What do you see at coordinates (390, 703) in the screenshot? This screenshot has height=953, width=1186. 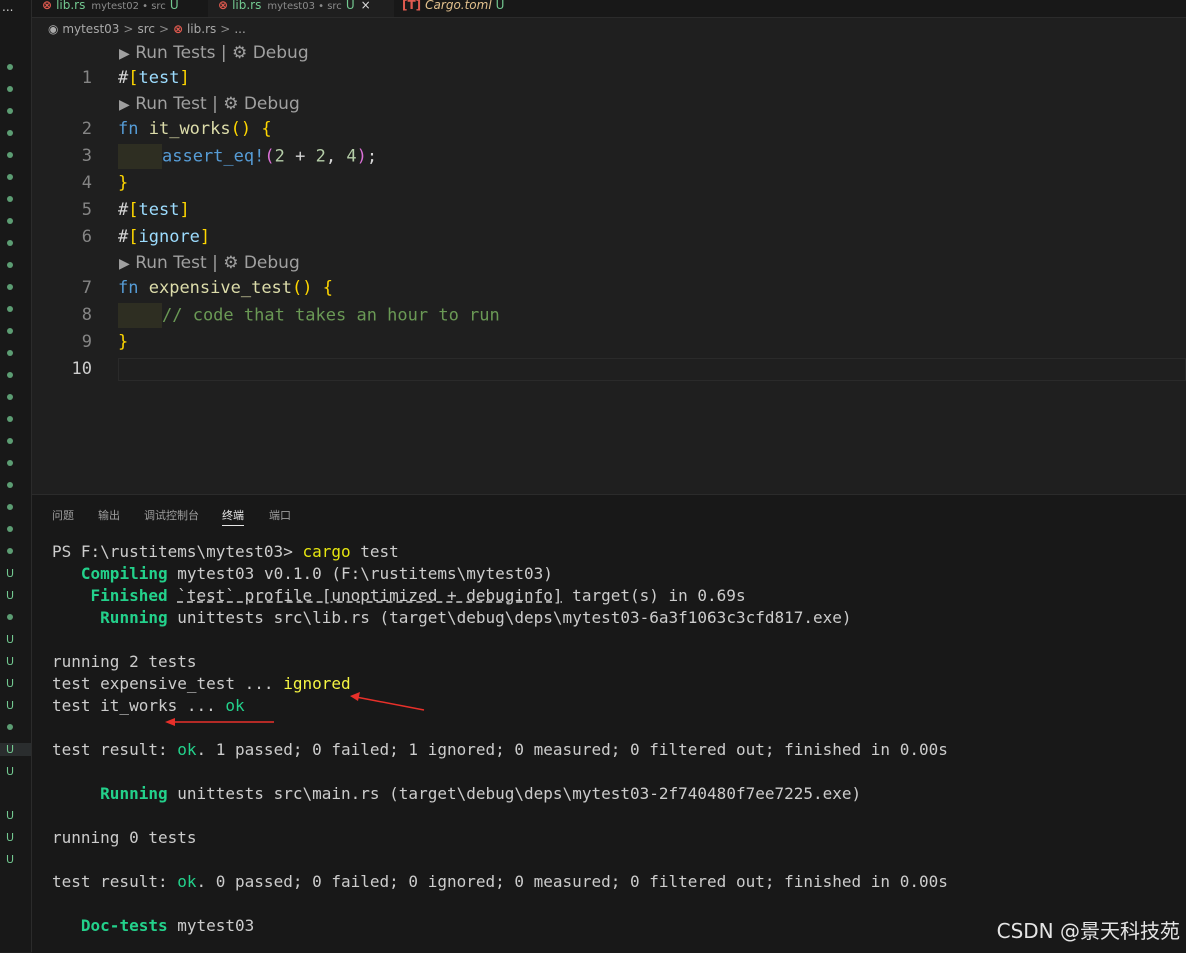 I see `annotation-arrow-ignored` at bounding box center [390, 703].